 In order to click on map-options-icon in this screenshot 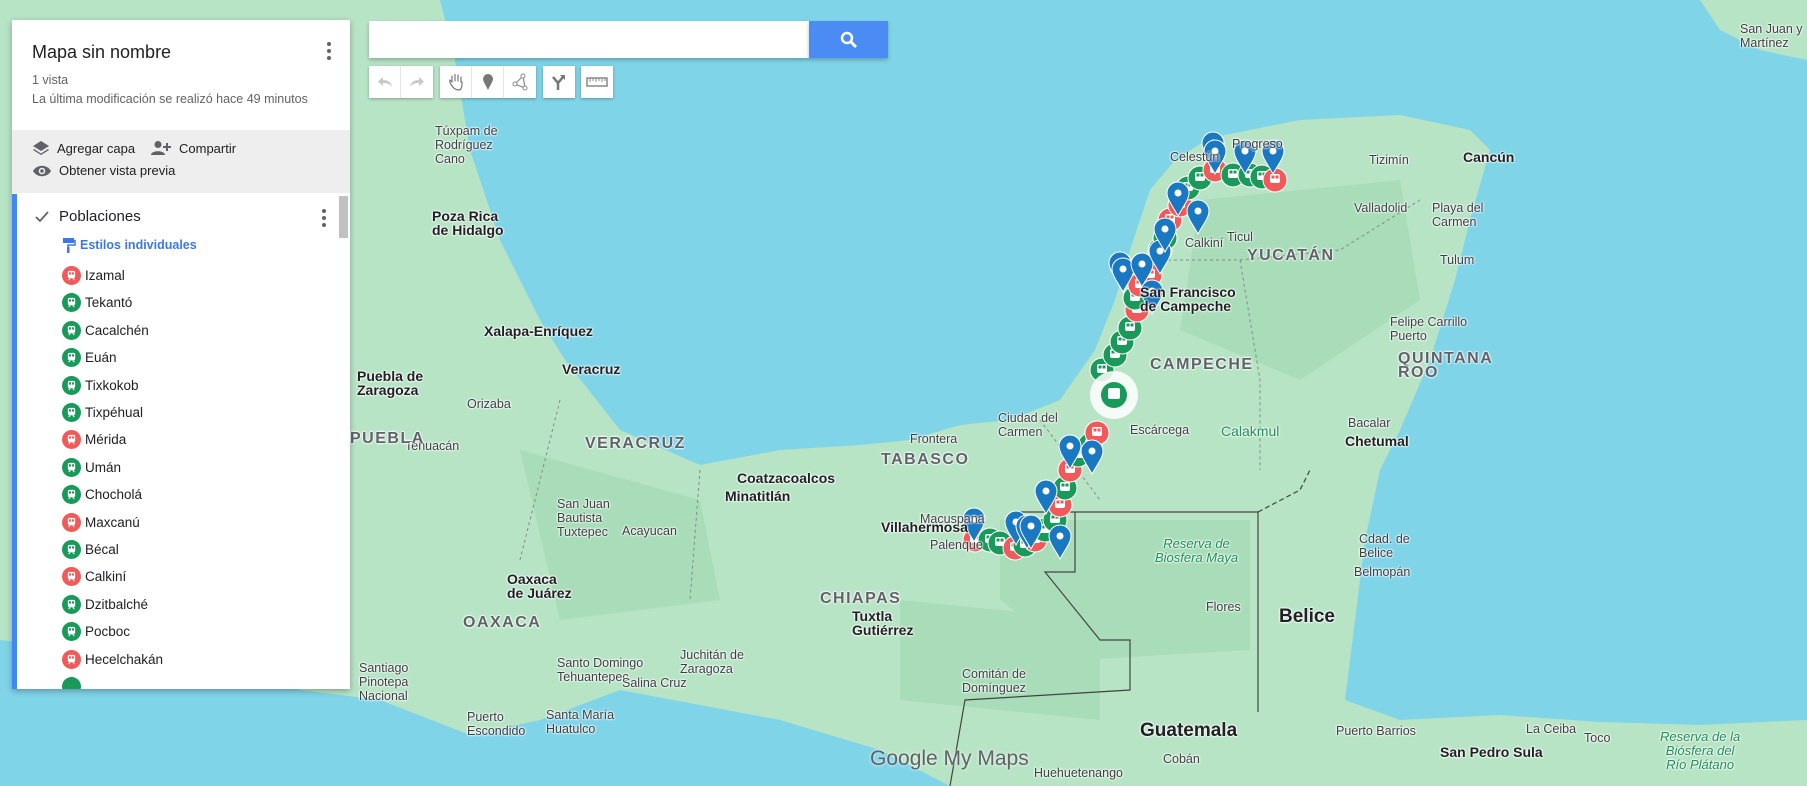, I will do `click(329, 51)`.